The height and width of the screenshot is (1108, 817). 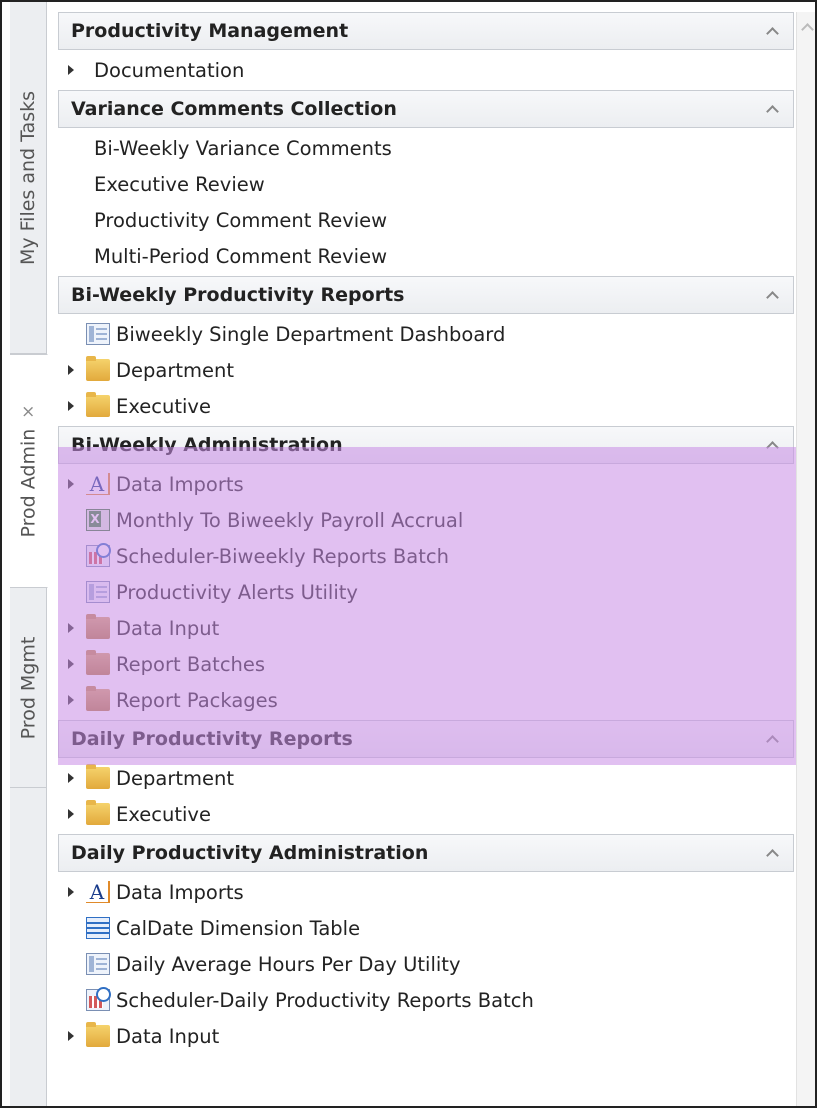 What do you see at coordinates (29, 411) in the screenshot?
I see `close-icon: ×` at bounding box center [29, 411].